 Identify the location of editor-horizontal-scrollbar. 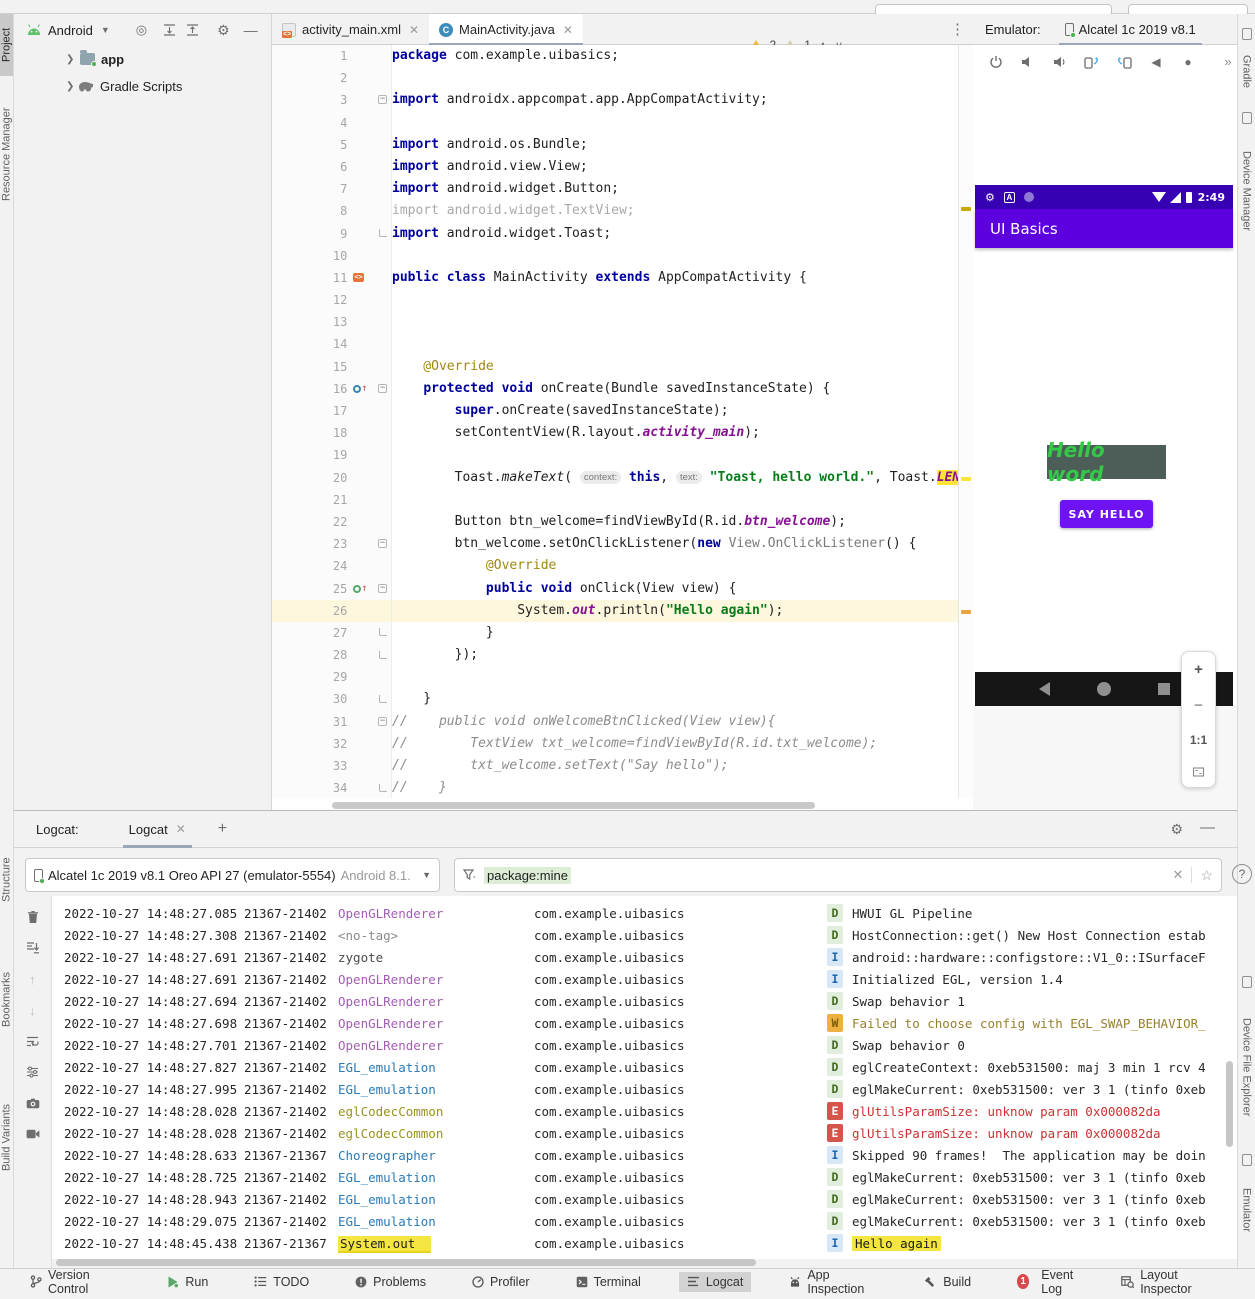
(573, 805).